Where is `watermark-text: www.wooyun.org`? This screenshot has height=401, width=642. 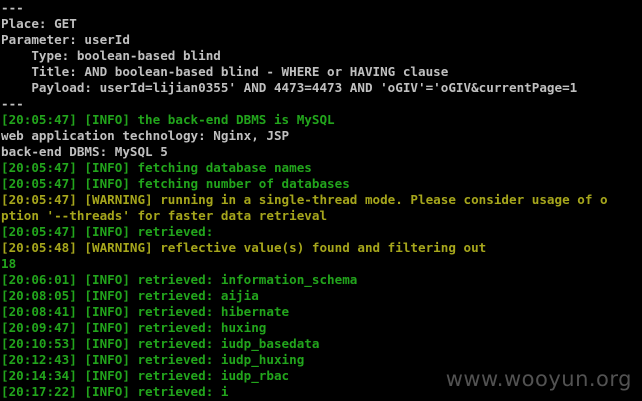
watermark-text: www.wooyun.org is located at coordinates (538, 379).